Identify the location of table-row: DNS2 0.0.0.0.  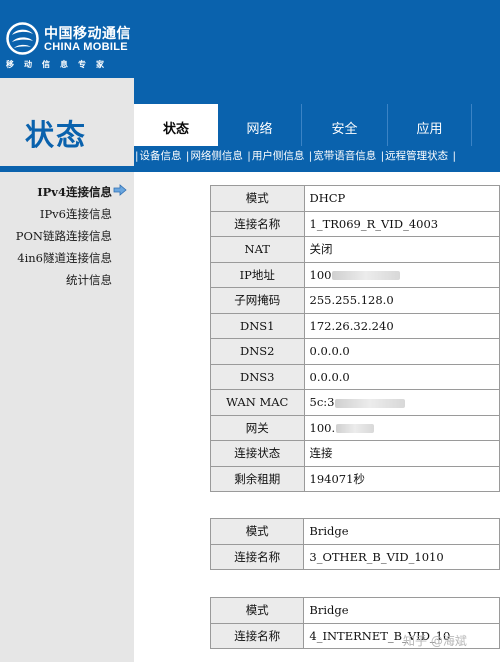
(355, 351).